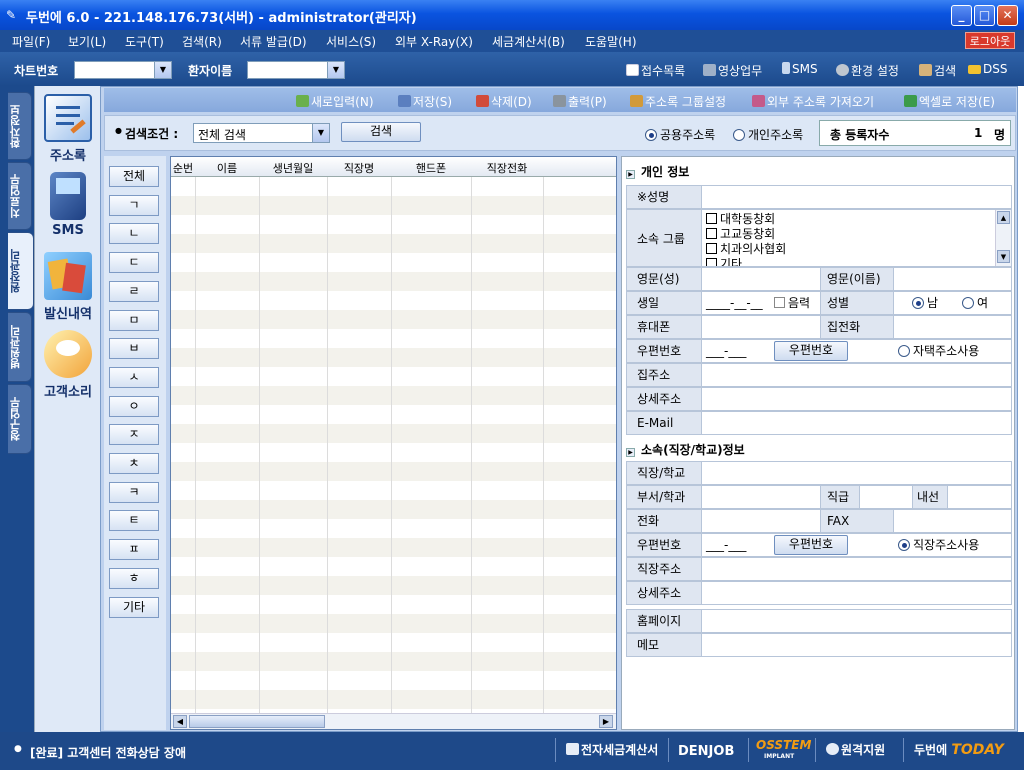 The image size is (1024, 770). Describe the element at coordinates (855, 749) in the screenshot. I see `remote-support-button: 원격지원` at that location.